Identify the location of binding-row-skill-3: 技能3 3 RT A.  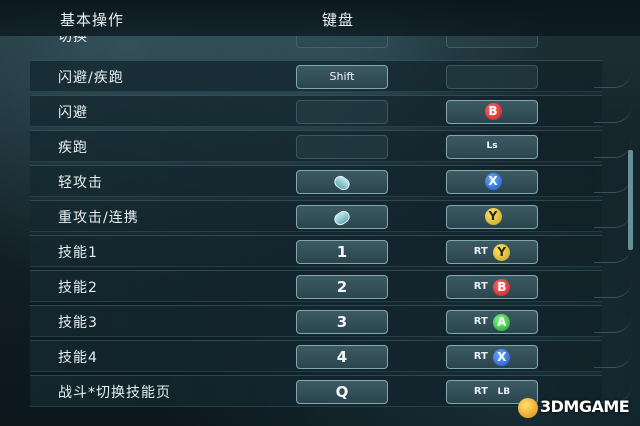
(331, 321).